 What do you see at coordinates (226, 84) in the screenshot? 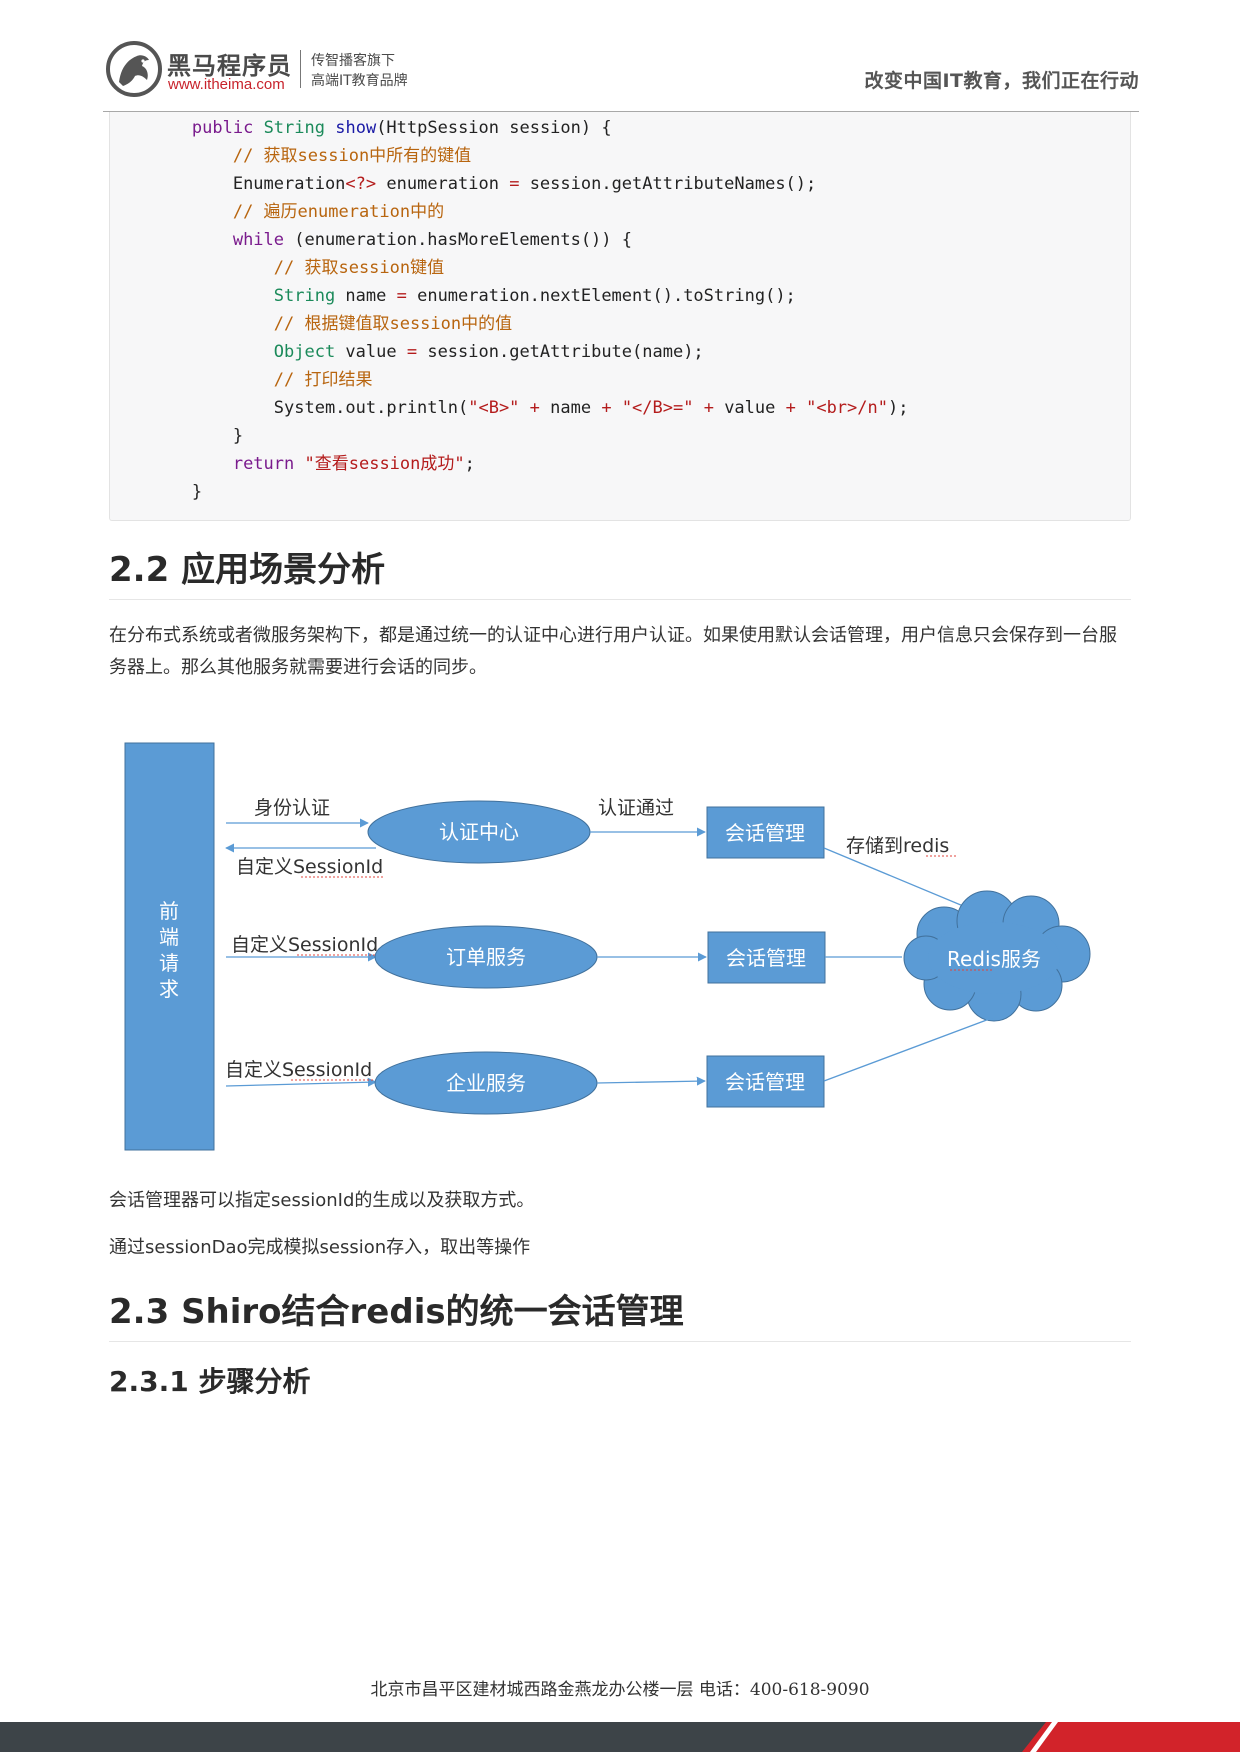
I see `brand-url: www.itheima.com` at bounding box center [226, 84].